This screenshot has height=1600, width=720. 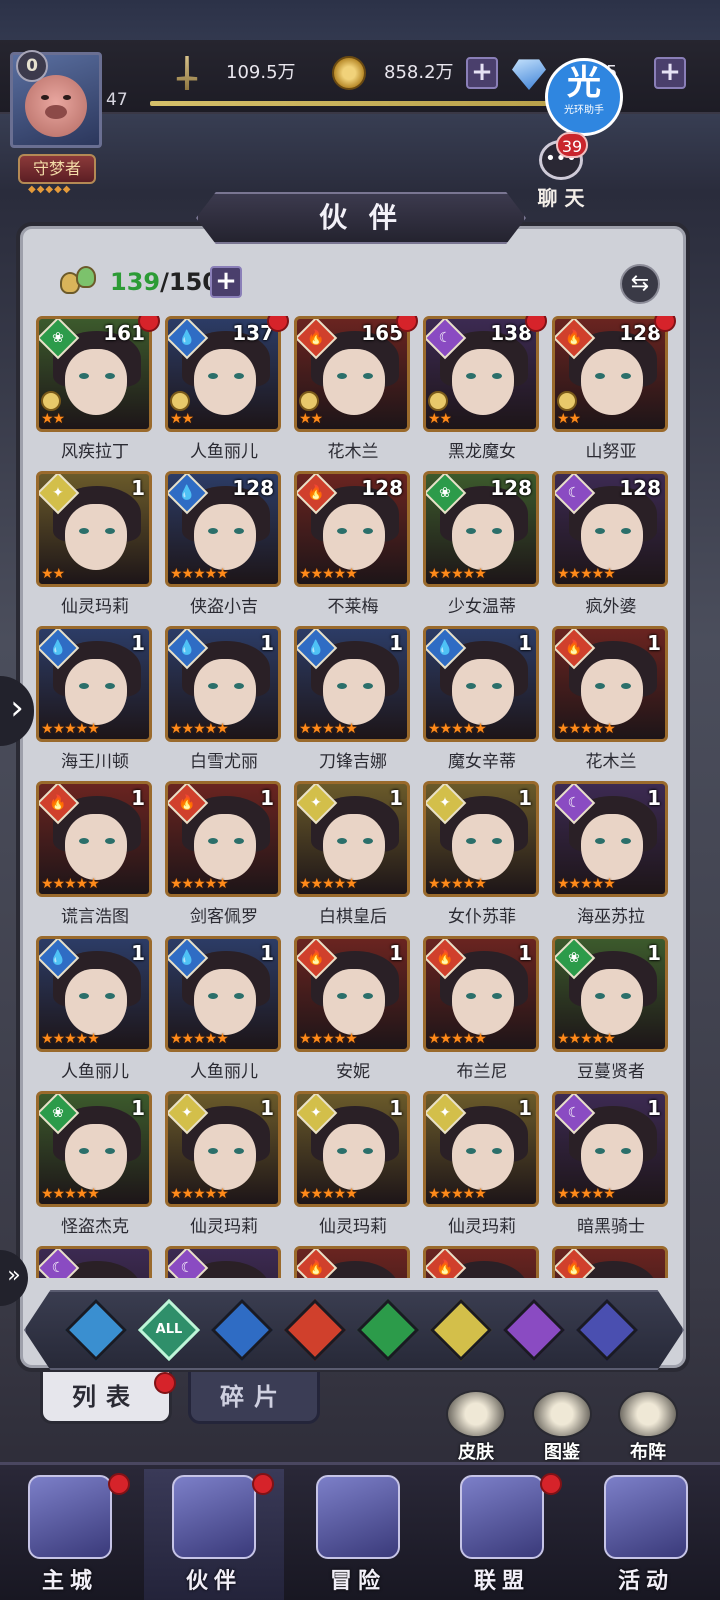 I want to click on hero-card: 💧 1 ★★★★★ 刀锋吉娜, so click(x=353, y=702).